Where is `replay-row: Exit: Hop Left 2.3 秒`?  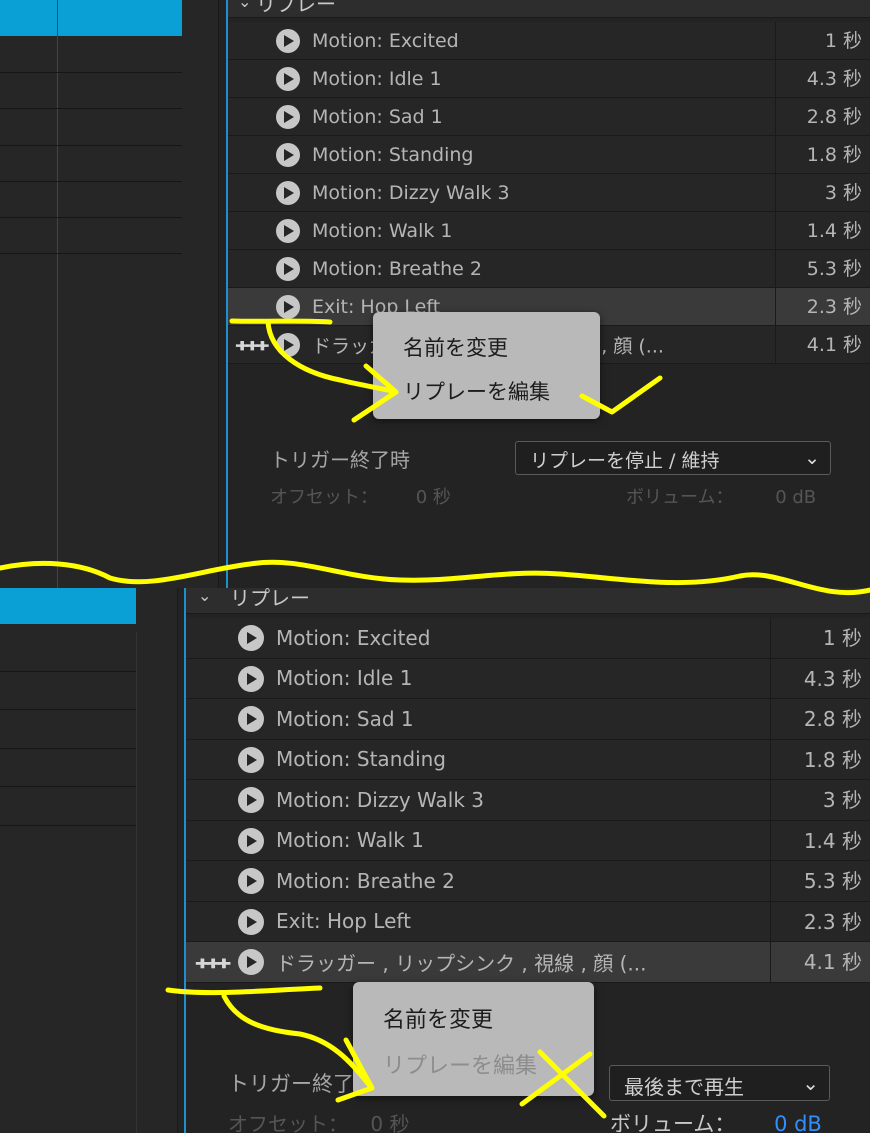 replay-row: Exit: Hop Left 2.3 秒 is located at coordinates (528, 921).